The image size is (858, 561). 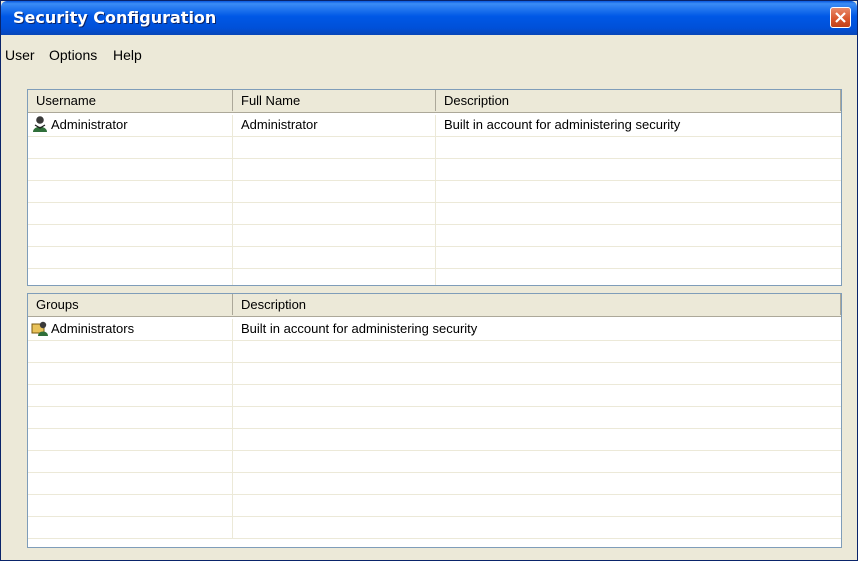 I want to click on users-list-header: Username Full Name Description, so click(x=434, y=101).